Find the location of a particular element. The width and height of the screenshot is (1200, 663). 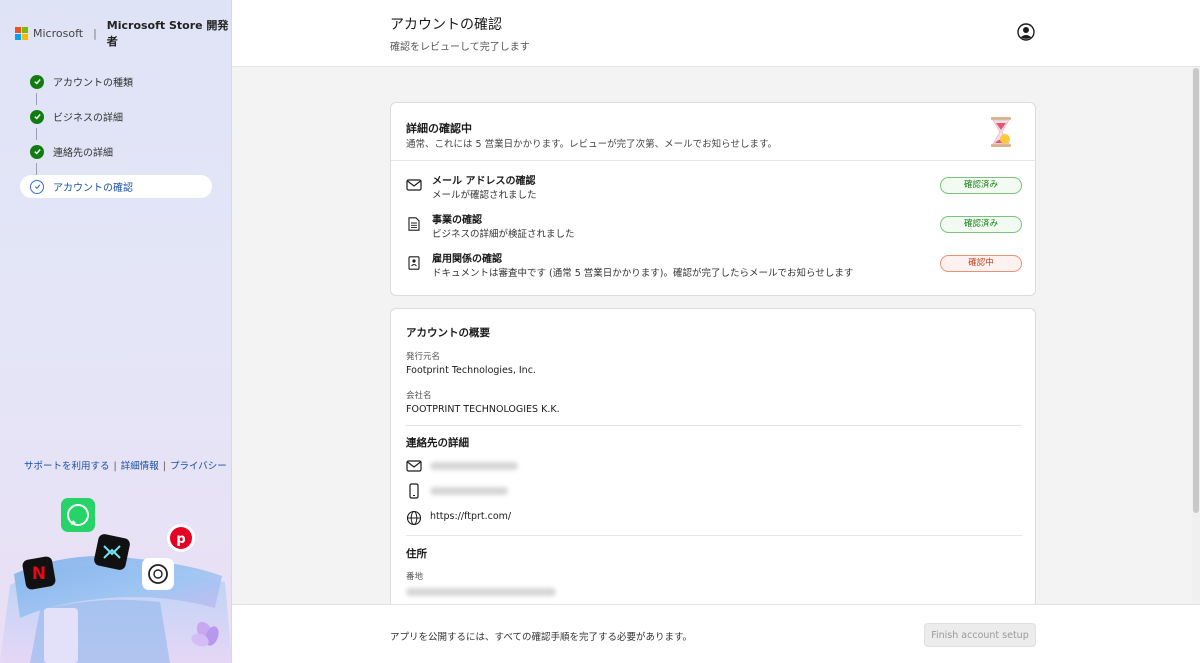

company-label: 会社名 is located at coordinates (419, 396).